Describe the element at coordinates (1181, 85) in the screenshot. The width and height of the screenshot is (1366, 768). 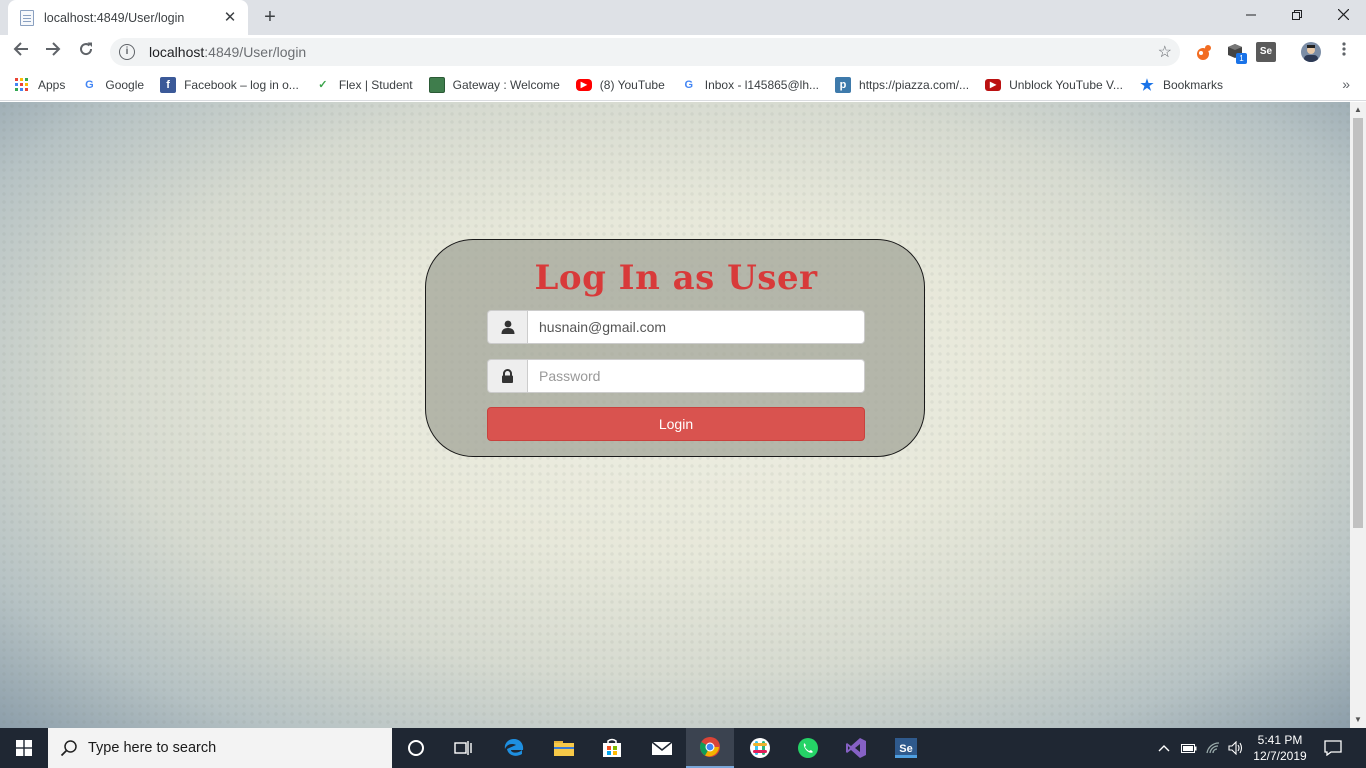
I see `bookmark-folder-bookmarks: ★ Bookmarks` at that location.